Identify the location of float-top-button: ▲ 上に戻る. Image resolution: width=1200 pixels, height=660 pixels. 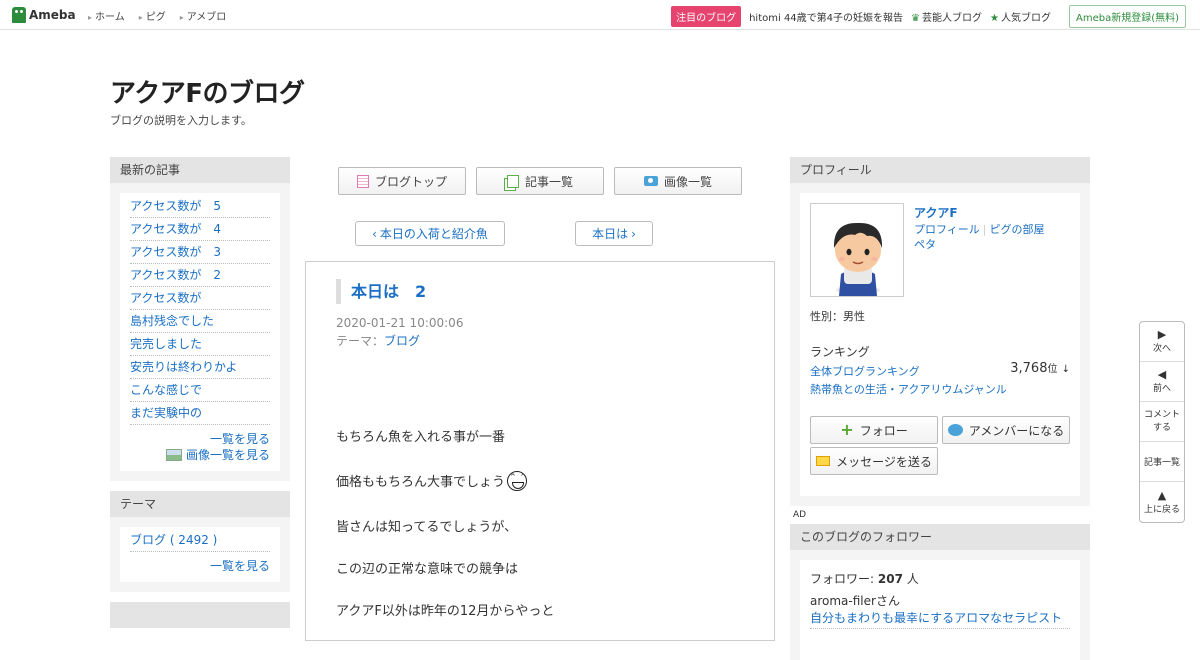
(1162, 502).